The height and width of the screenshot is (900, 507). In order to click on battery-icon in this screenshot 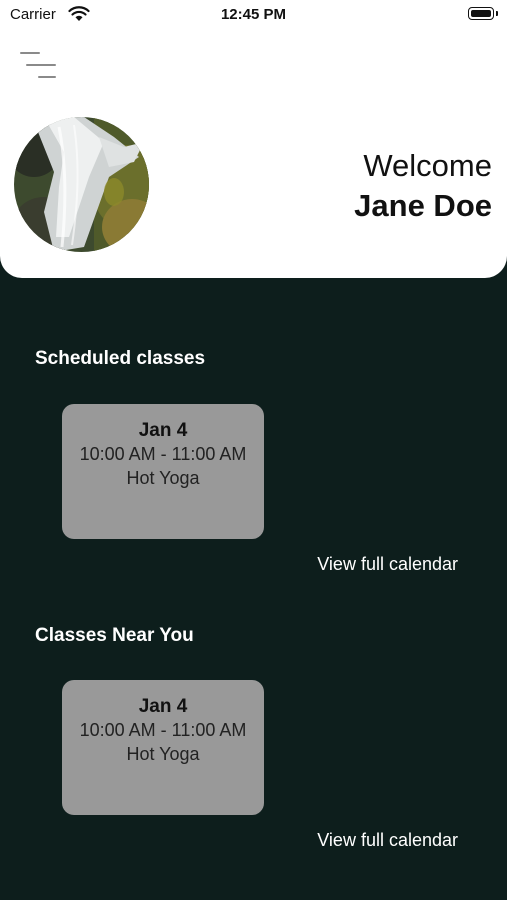, I will do `click(481, 13)`.